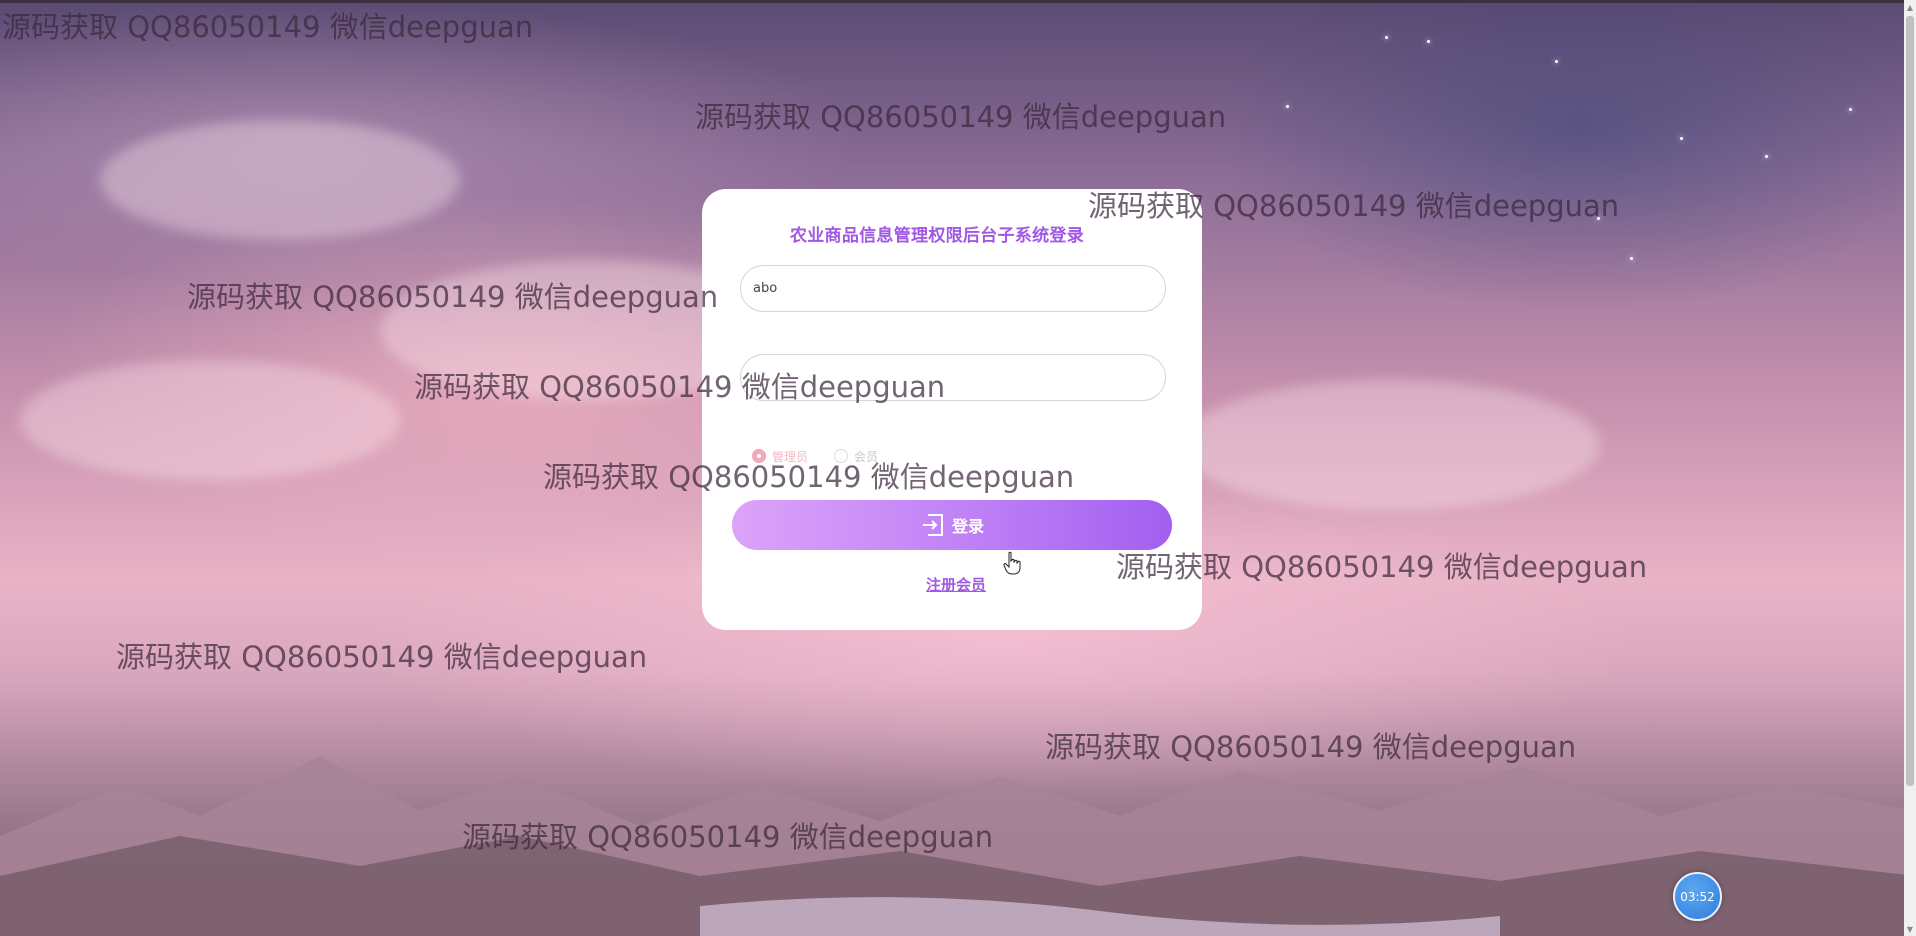 This screenshot has height=936, width=1916. Describe the element at coordinates (937, 236) in the screenshot. I see `login-title: 农业商品信息管理权限后台子系统登录` at that location.